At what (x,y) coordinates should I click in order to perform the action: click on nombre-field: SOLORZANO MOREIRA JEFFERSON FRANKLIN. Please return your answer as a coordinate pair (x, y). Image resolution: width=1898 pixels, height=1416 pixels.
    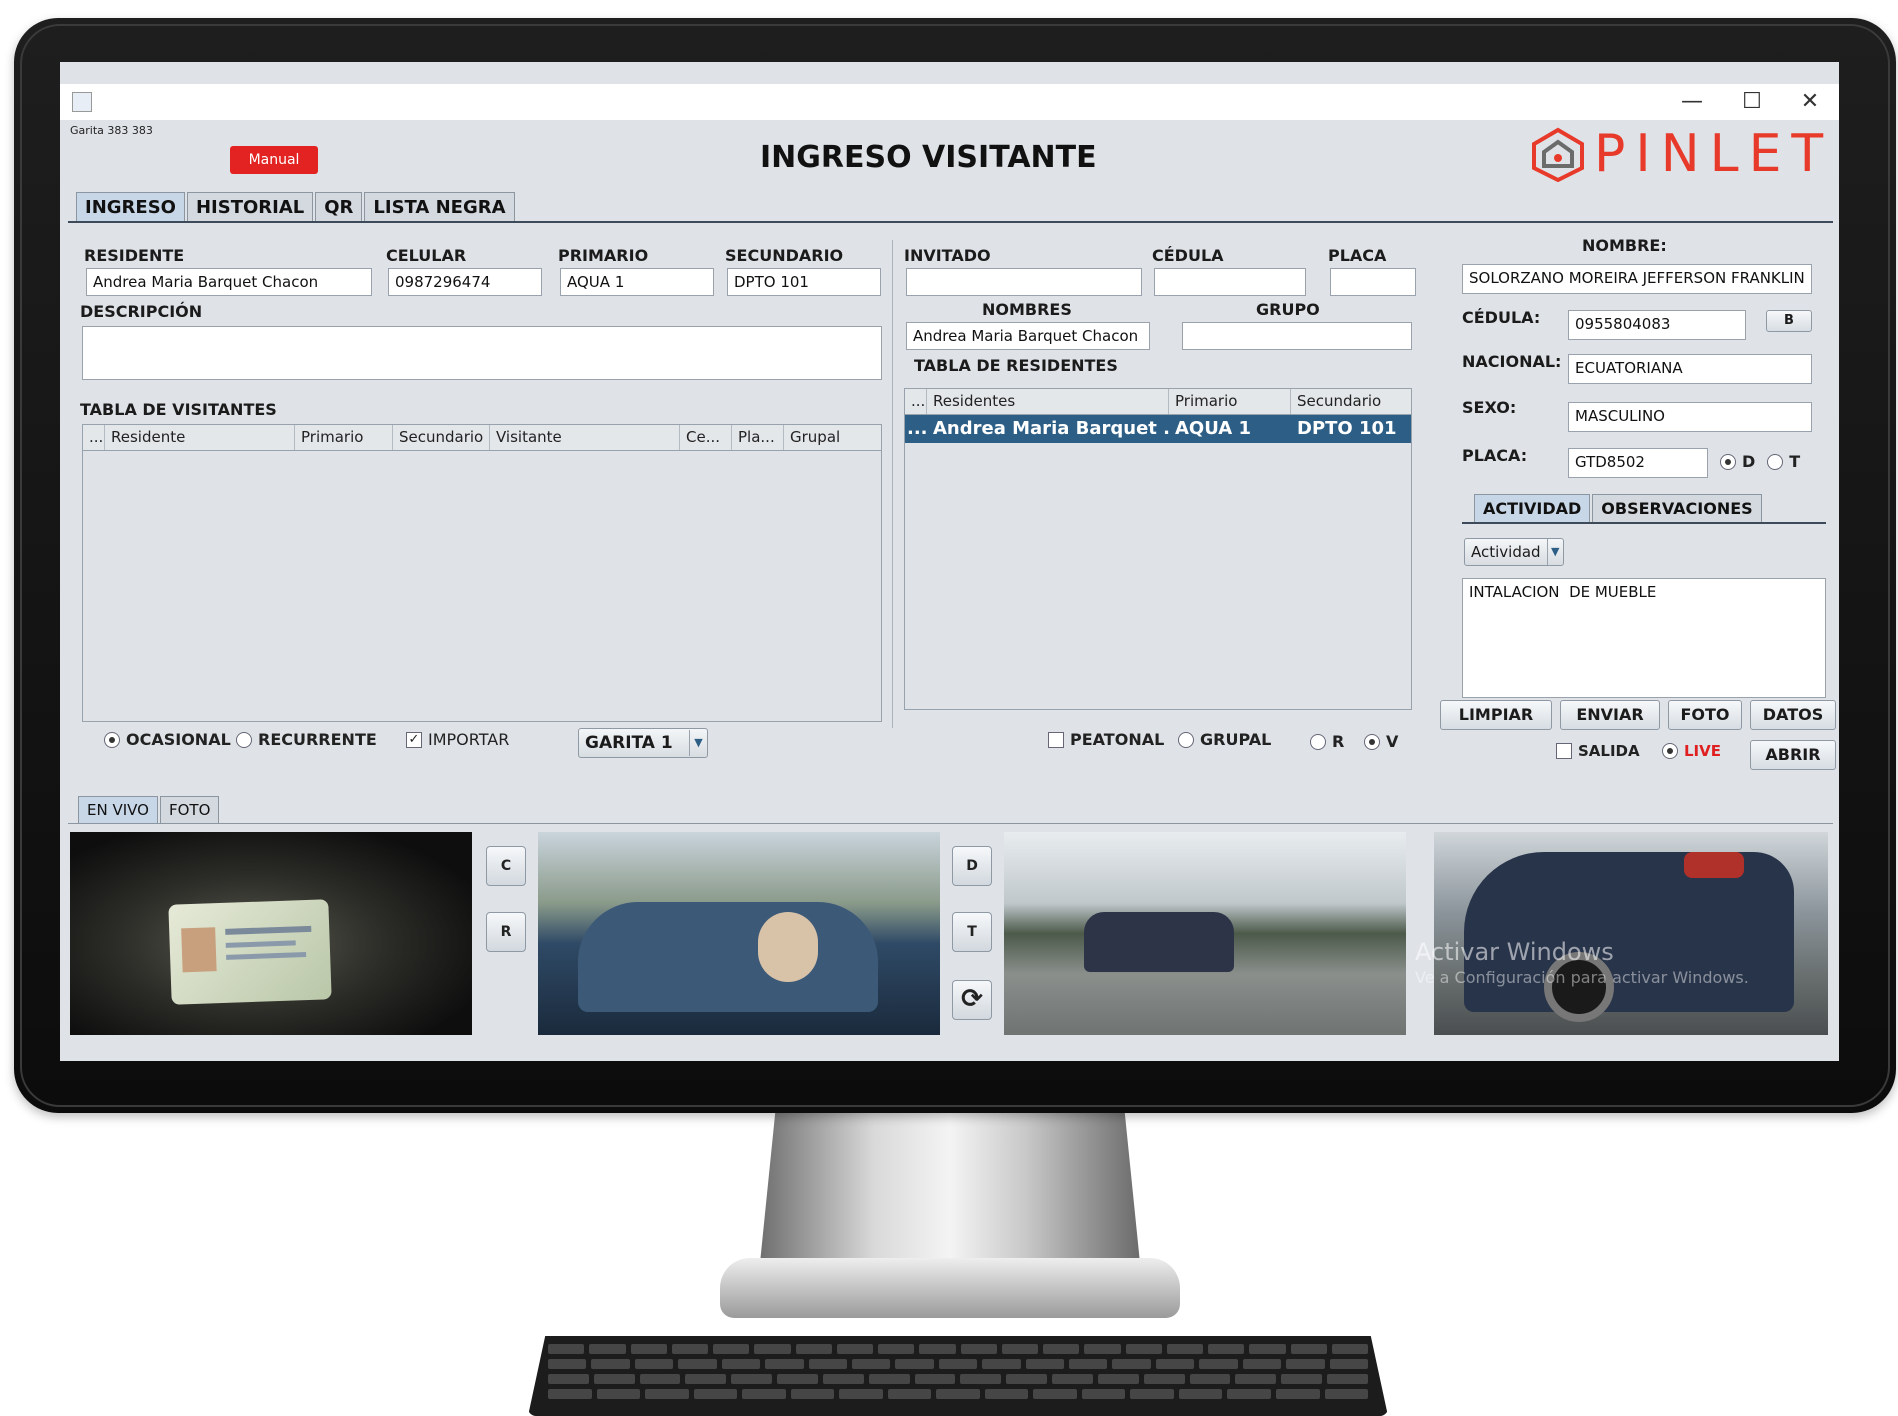
    Looking at the image, I should click on (1637, 279).